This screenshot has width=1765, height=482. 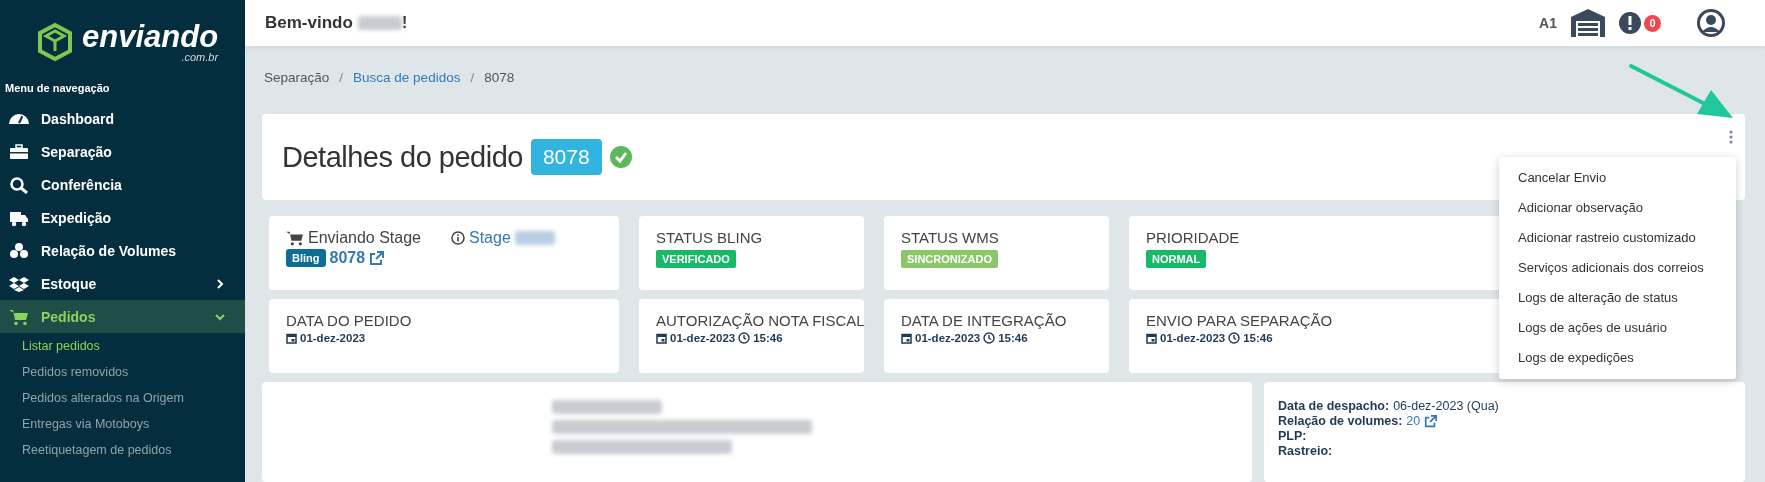 What do you see at coordinates (1617, 238) in the screenshot?
I see `menu-item: Adicionar rastreio customizado` at bounding box center [1617, 238].